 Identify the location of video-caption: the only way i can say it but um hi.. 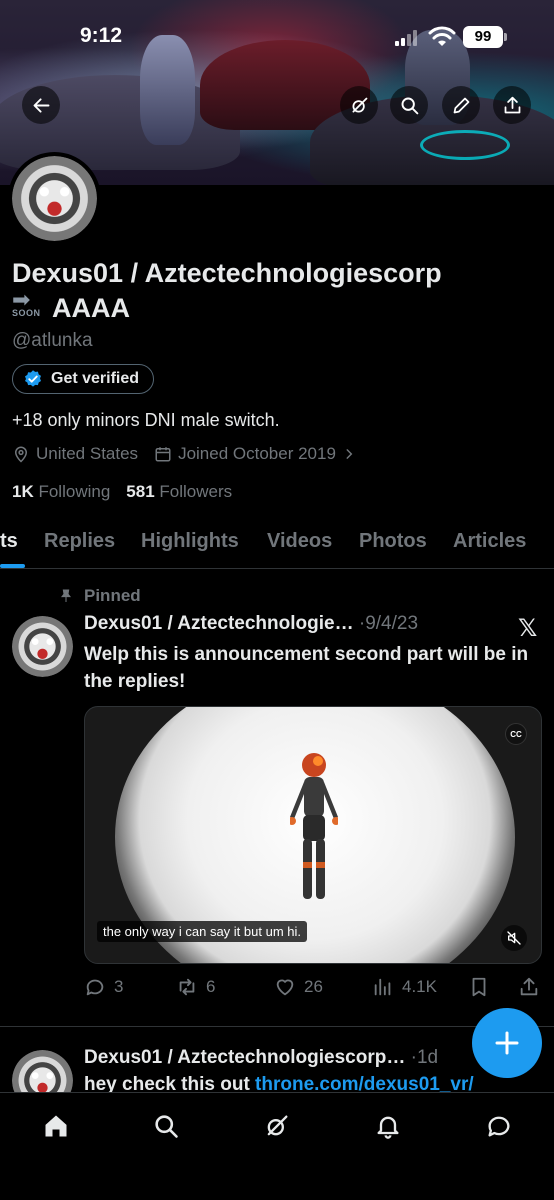
(202, 931).